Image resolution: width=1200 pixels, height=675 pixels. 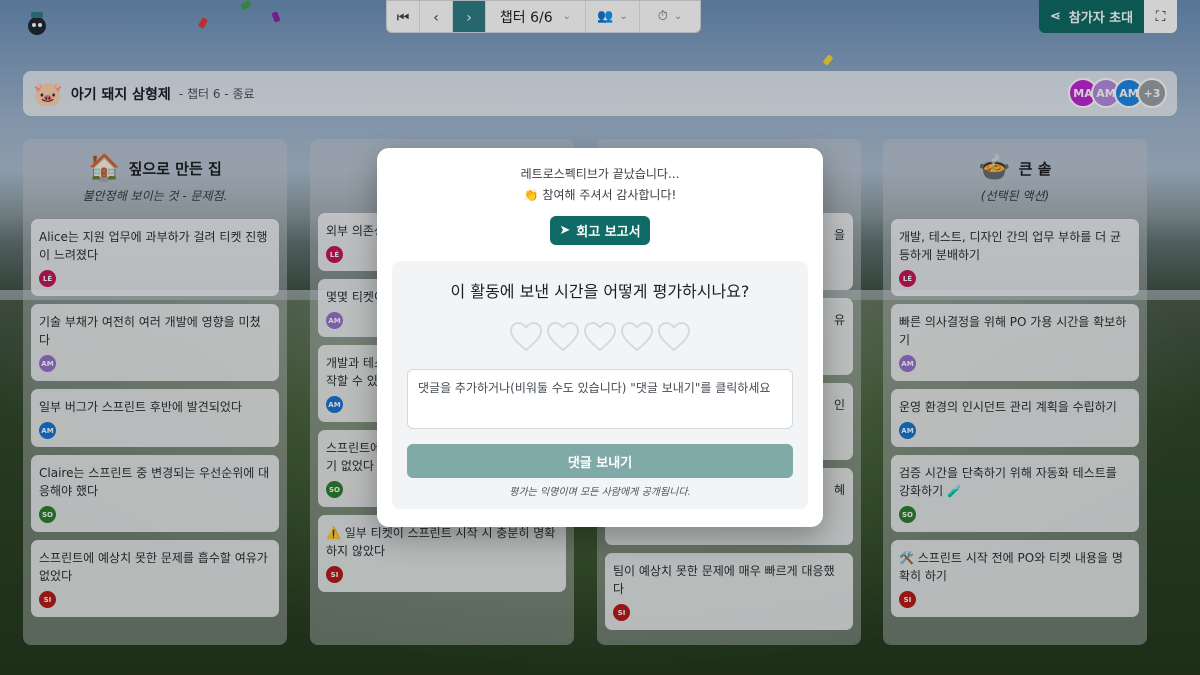 I want to click on report-label: 회고 보고서, so click(x=608, y=232).